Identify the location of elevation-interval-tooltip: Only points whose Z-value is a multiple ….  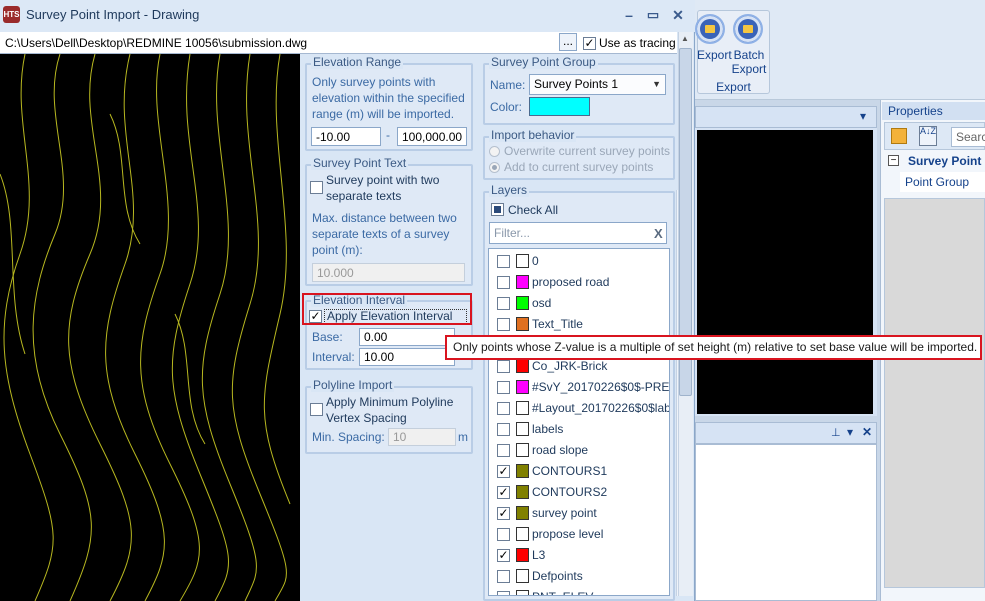
(713, 347).